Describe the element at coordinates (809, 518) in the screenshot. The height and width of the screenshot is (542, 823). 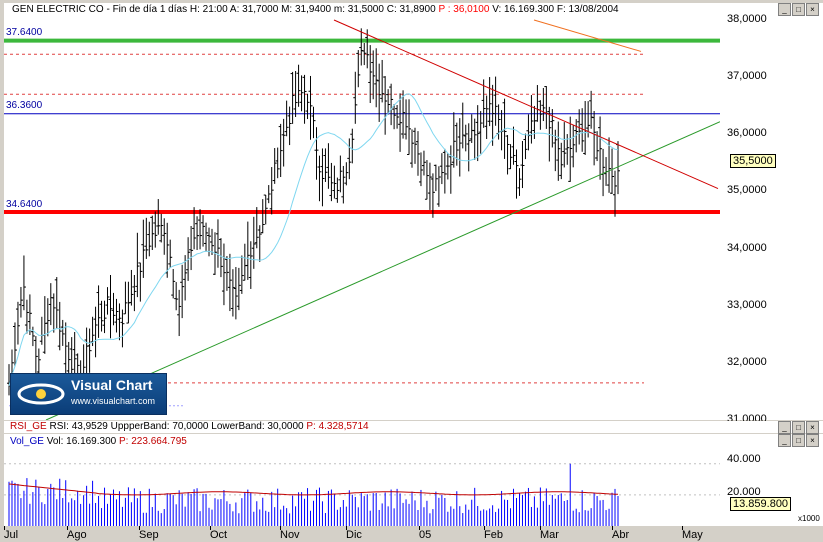
I see `vol-multiplier: x1000` at that location.